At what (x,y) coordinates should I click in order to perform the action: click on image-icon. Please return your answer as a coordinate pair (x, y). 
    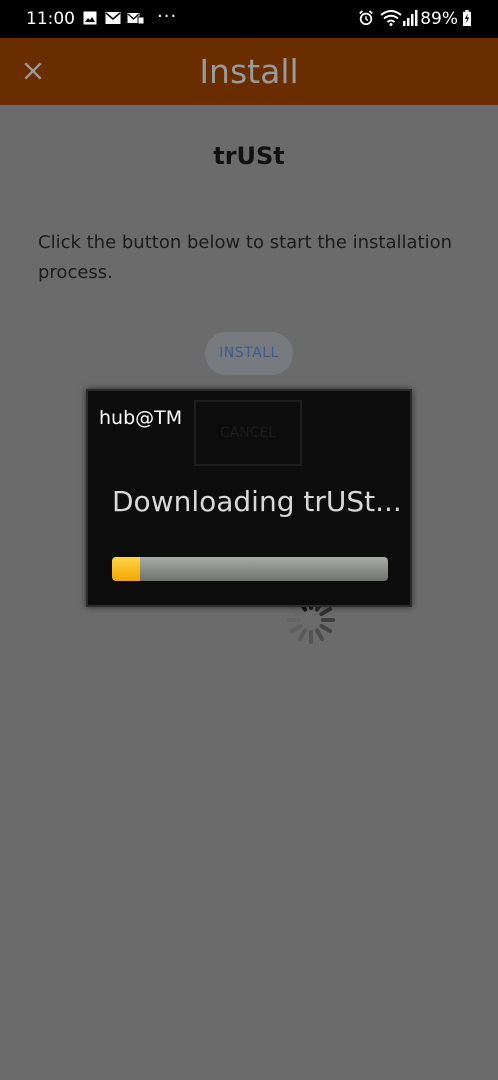
    Looking at the image, I should click on (90, 18).